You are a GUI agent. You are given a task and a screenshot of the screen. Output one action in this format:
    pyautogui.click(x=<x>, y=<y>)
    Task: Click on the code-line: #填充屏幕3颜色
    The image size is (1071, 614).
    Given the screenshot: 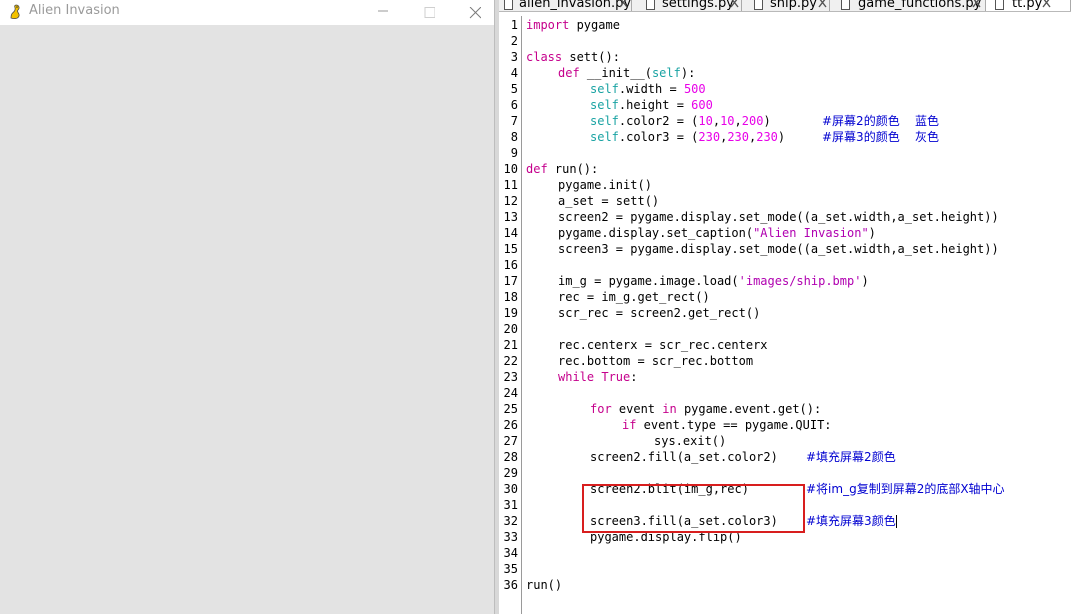 What is the action you would take?
    pyautogui.click(x=851, y=521)
    